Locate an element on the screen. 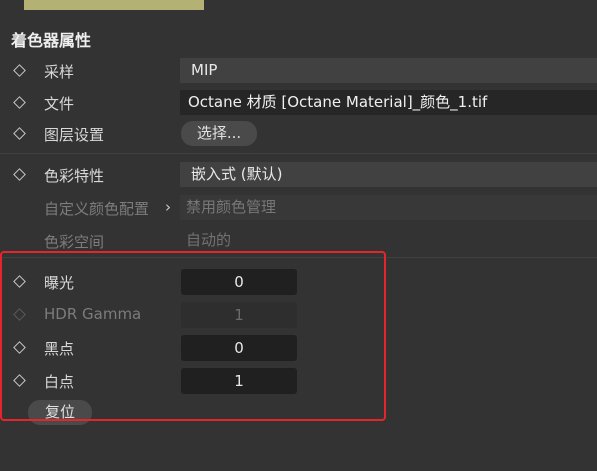 The height and width of the screenshot is (471, 597). custom-color-config-label: 自定义颜色配置 is located at coordinates (97, 209).